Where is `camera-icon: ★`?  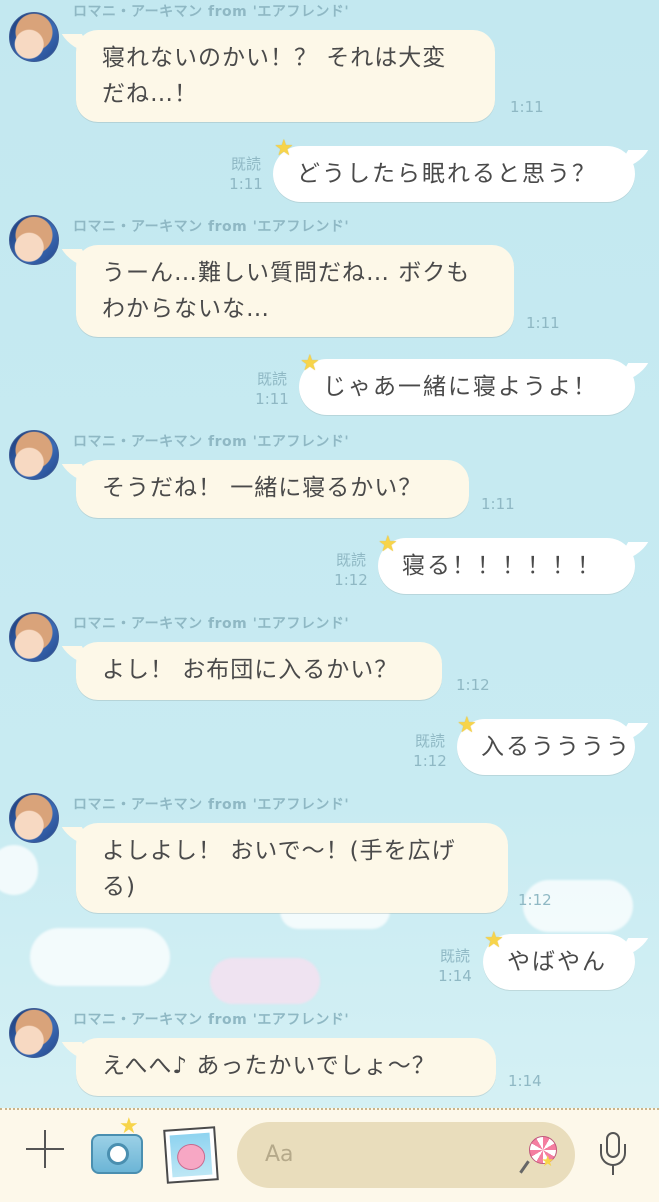 camera-icon: ★ is located at coordinates (117, 1144).